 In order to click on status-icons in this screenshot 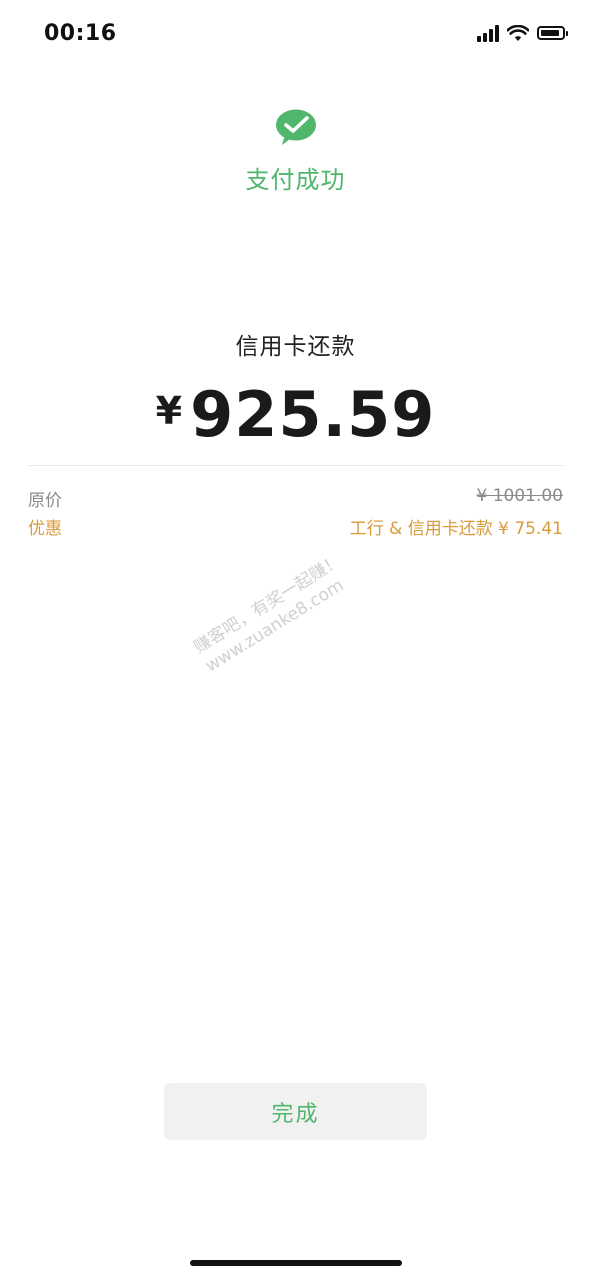, I will do `click(522, 33)`.